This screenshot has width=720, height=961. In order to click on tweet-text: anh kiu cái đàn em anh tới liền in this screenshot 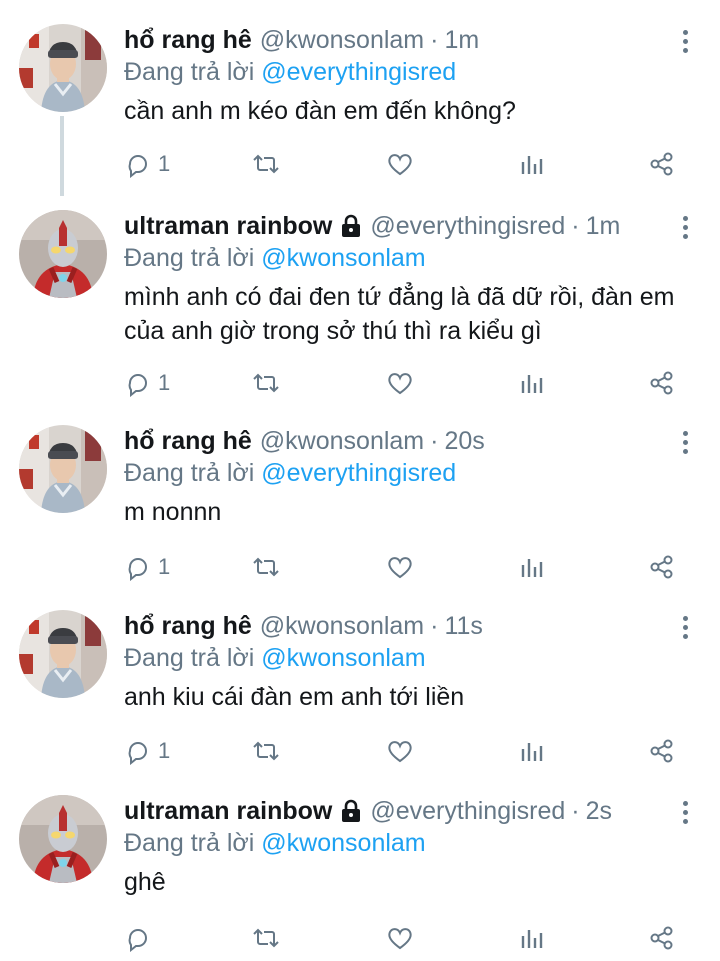, I will do `click(294, 697)`.